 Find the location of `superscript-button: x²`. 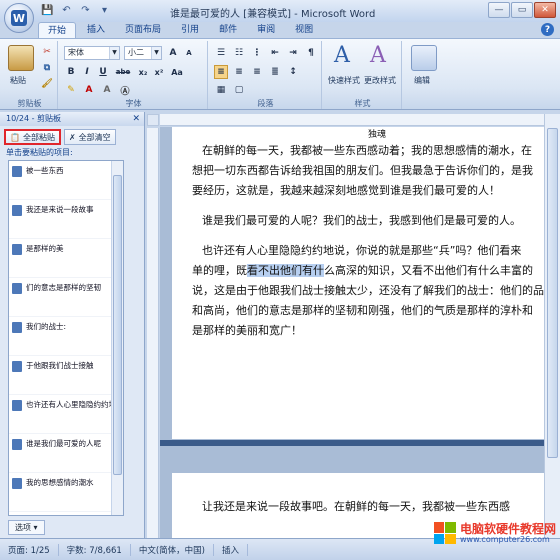

superscript-button: x² is located at coordinates (159, 72).